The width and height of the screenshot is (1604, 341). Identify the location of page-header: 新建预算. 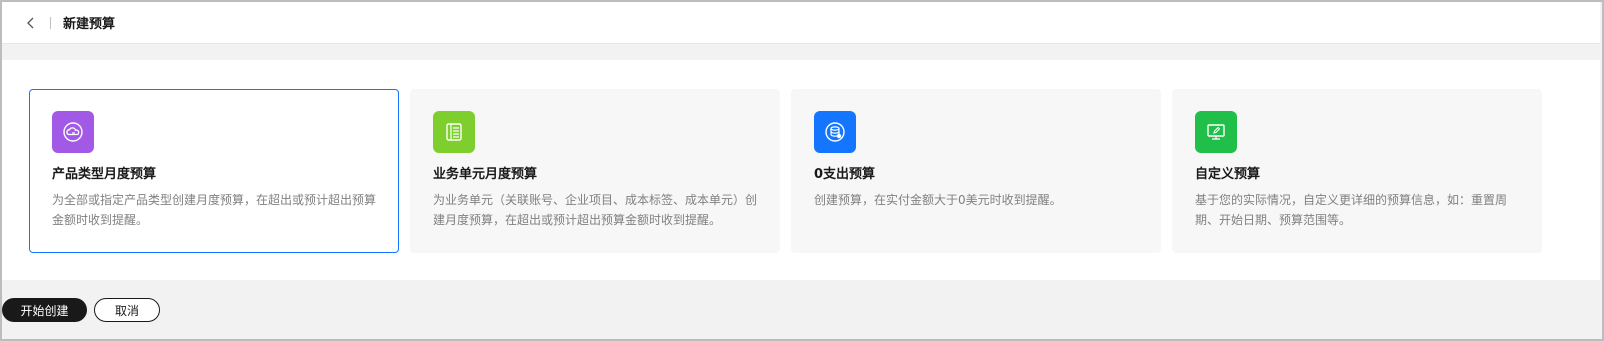
(801, 23).